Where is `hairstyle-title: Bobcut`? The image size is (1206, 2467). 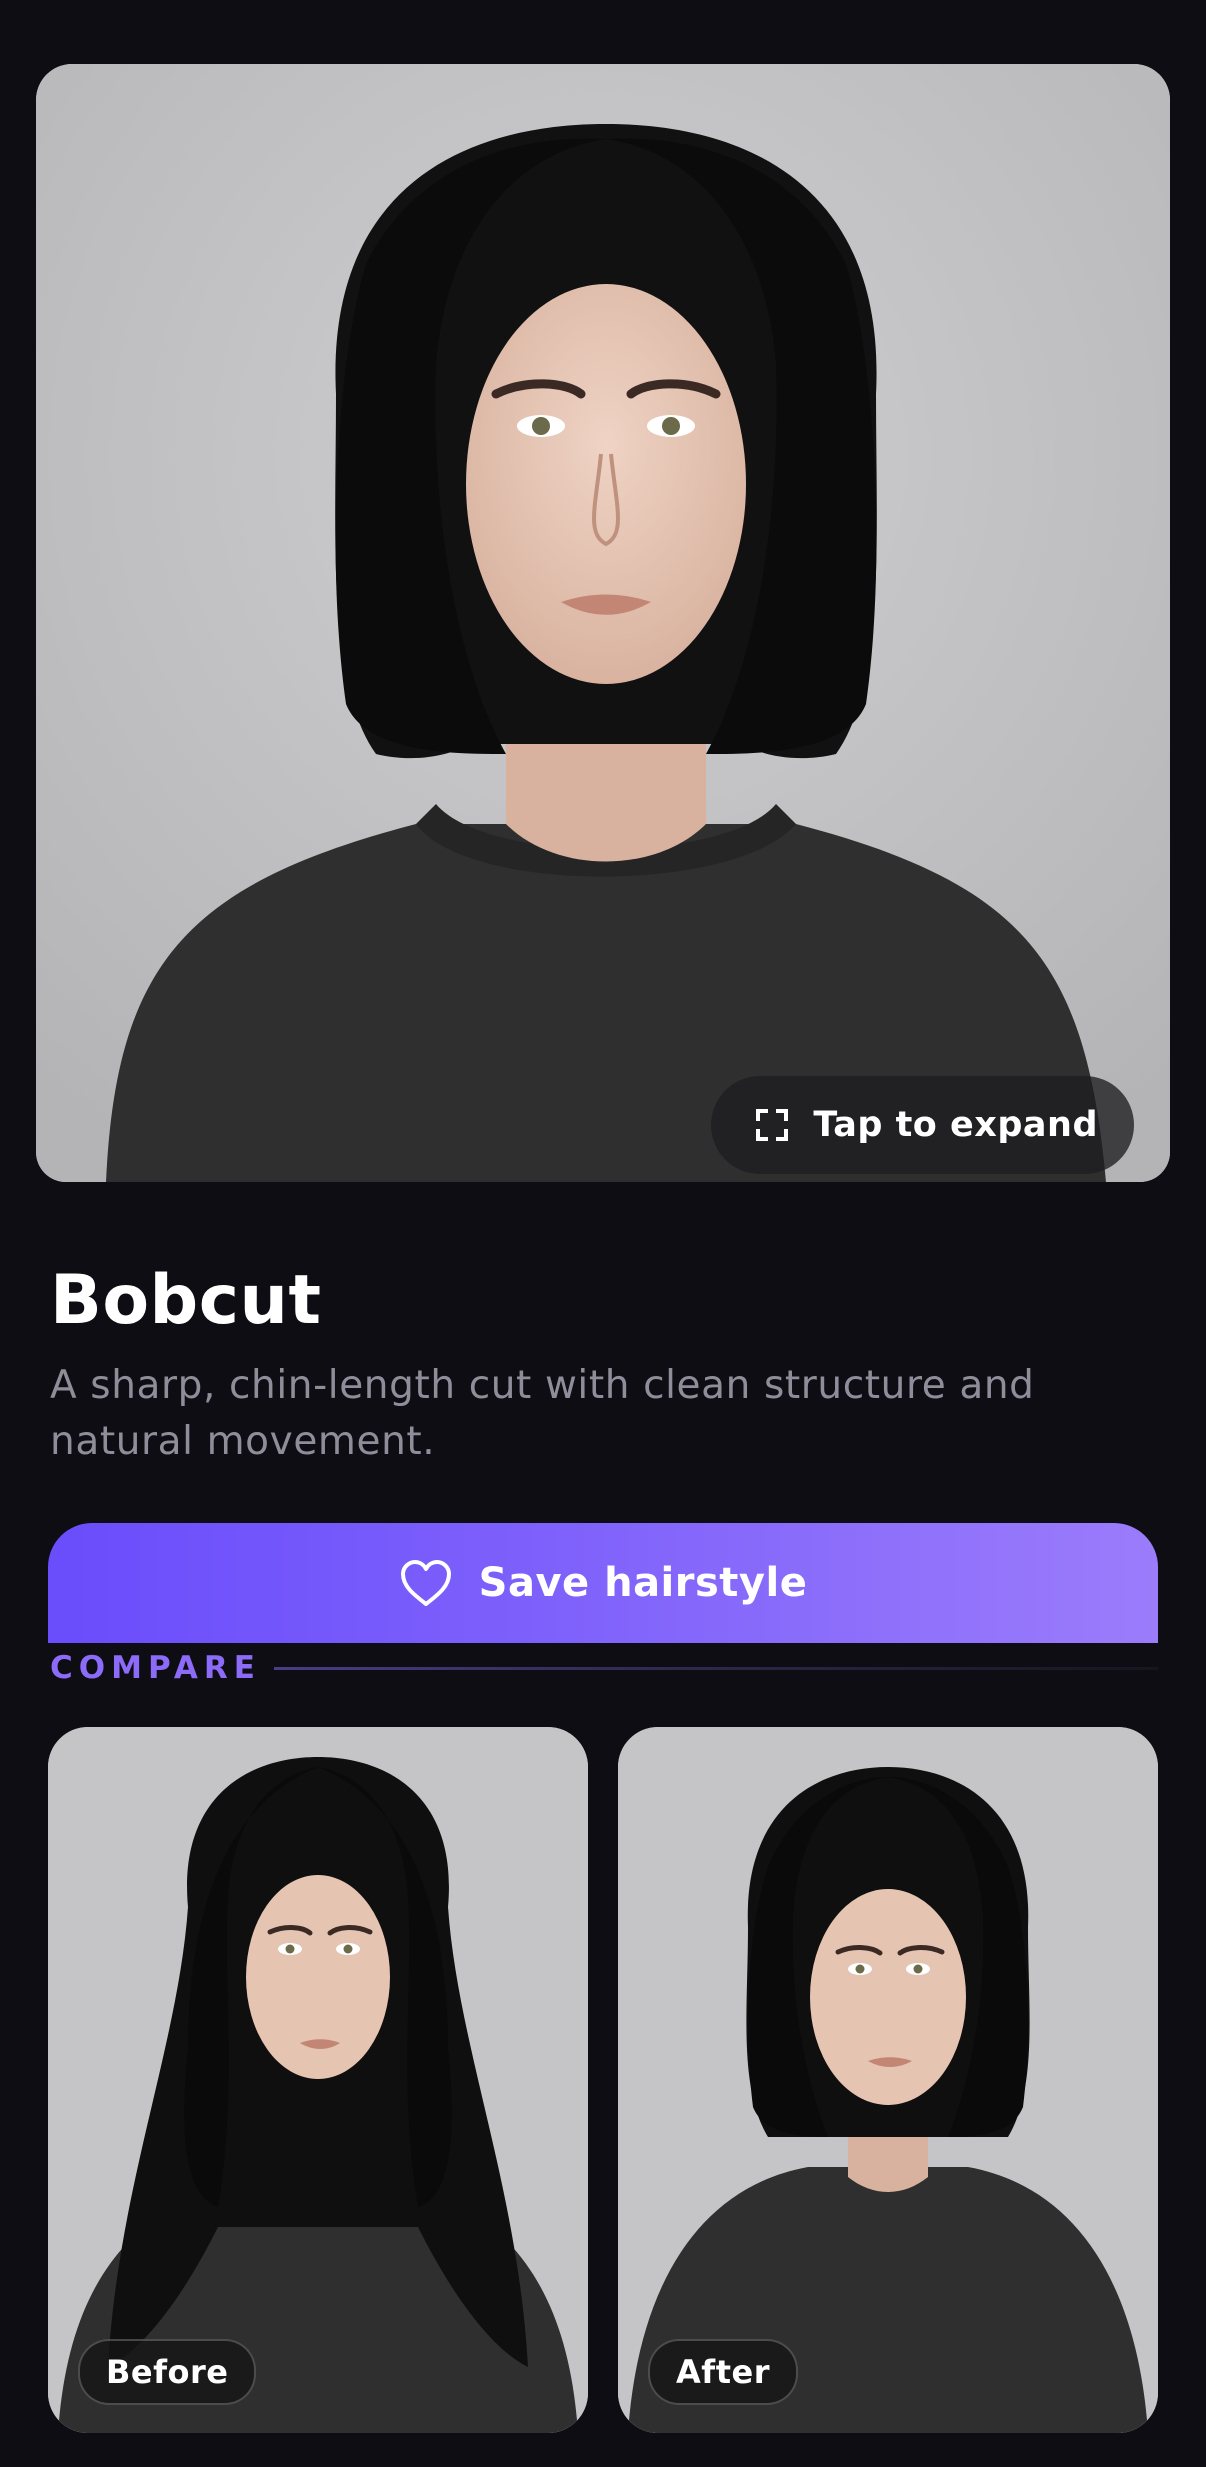 hairstyle-title: Bobcut is located at coordinates (186, 1300).